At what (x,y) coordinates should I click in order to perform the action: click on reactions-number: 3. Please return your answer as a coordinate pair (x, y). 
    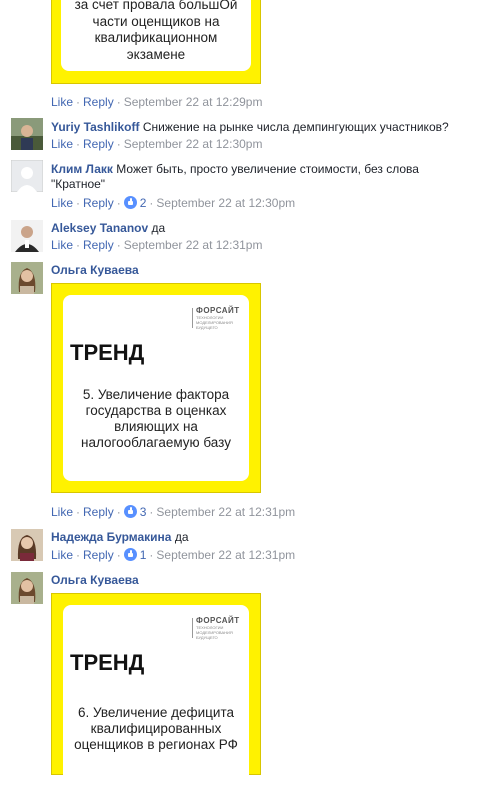
    Looking at the image, I should click on (143, 512).